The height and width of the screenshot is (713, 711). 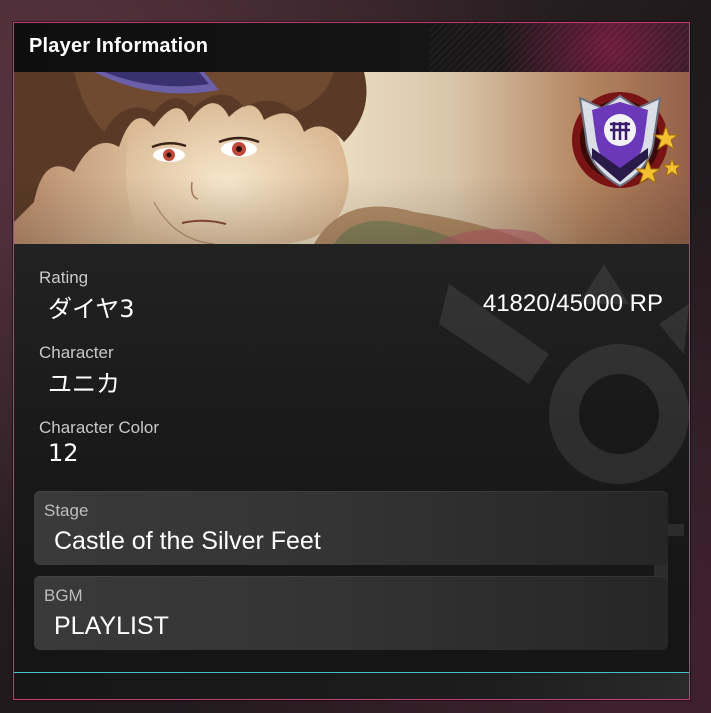 What do you see at coordinates (187, 541) in the screenshot?
I see `stage-value: Castle of the Silver Feet` at bounding box center [187, 541].